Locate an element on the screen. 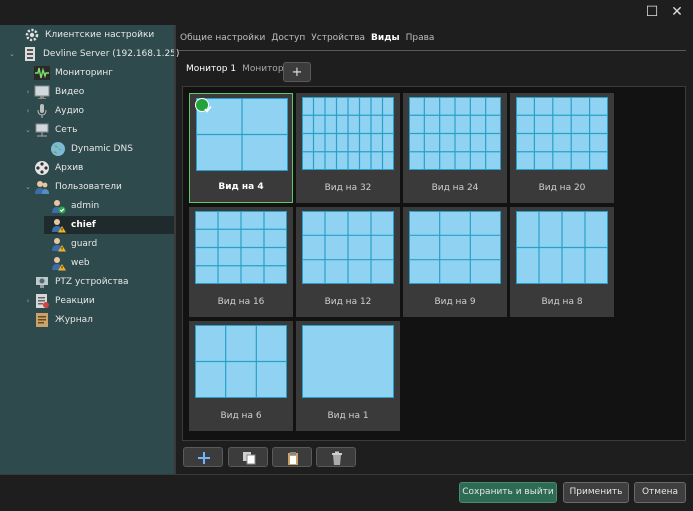 The image size is (693, 511). view-card-8: Вид на 8 is located at coordinates (562, 262).